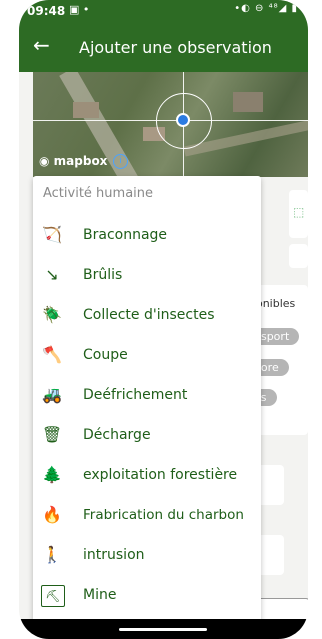 The width and height of the screenshot is (322, 639). I want to click on status-bar: 09:48 ▣ • •◐ ⊖ ⁴⁸◢ ▮, so click(163, 11).